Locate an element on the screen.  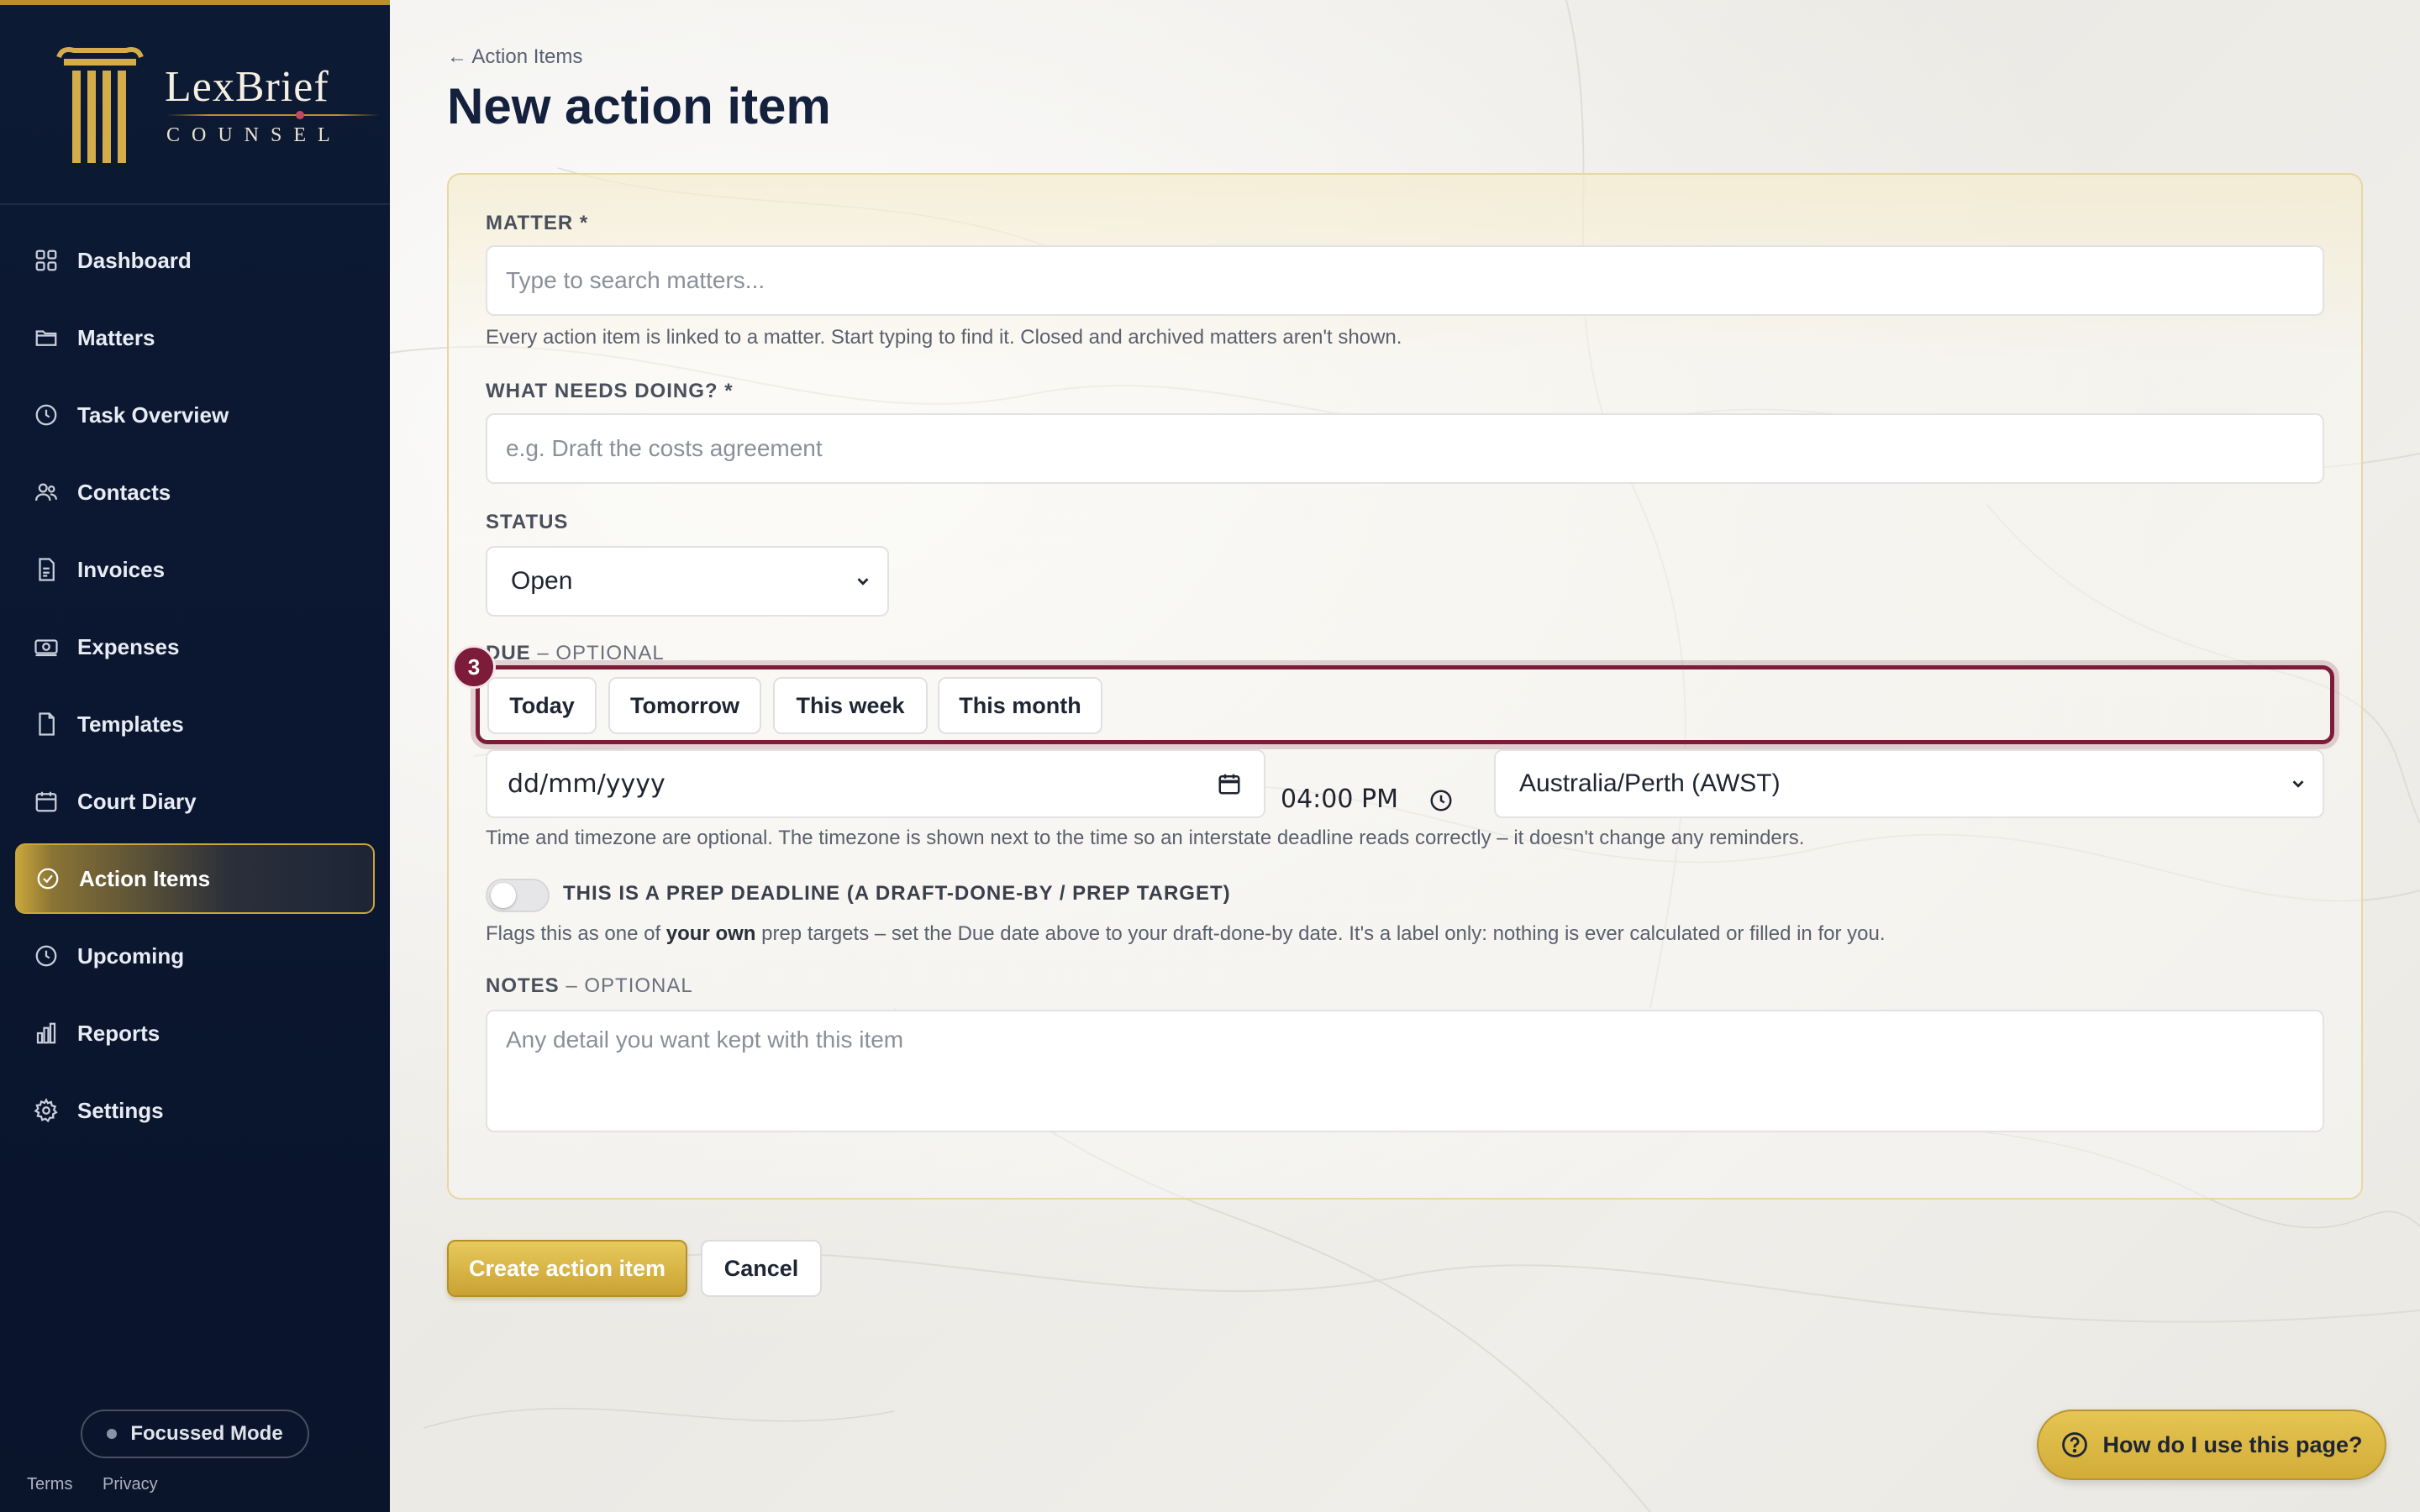
task-input: e.g. Draft the costs agreement is located at coordinates (1405, 448).